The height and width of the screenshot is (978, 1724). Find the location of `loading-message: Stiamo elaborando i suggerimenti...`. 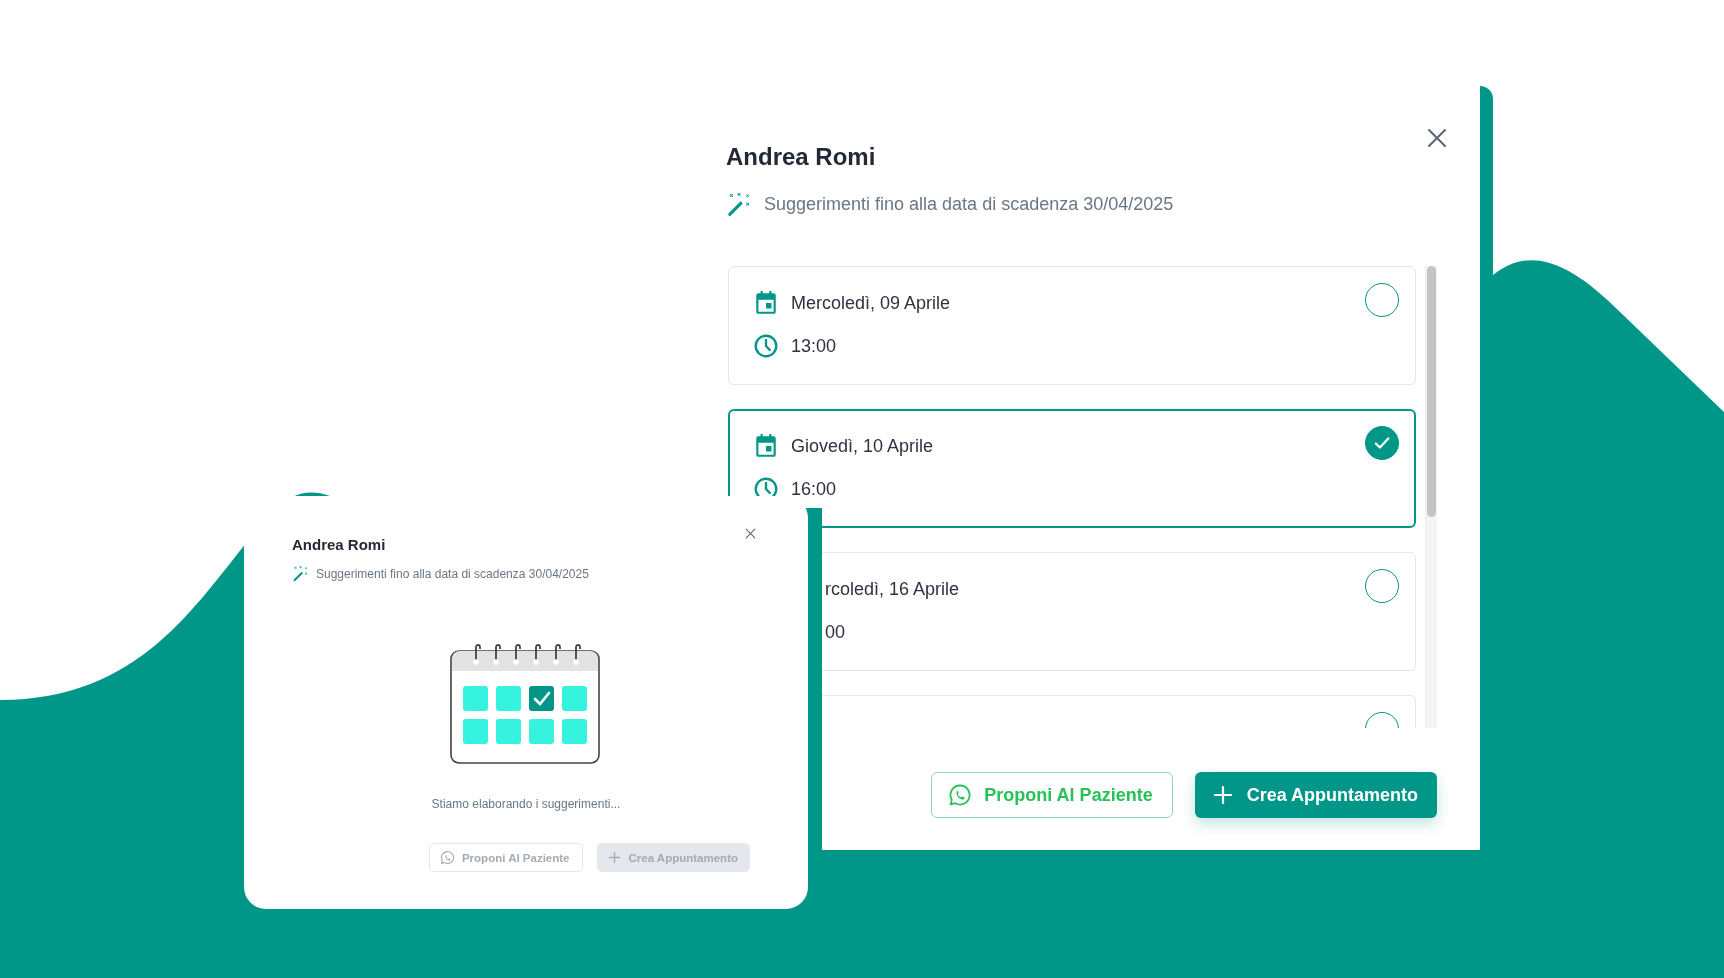

loading-message: Stiamo elaborando i suggerimenti... is located at coordinates (526, 804).